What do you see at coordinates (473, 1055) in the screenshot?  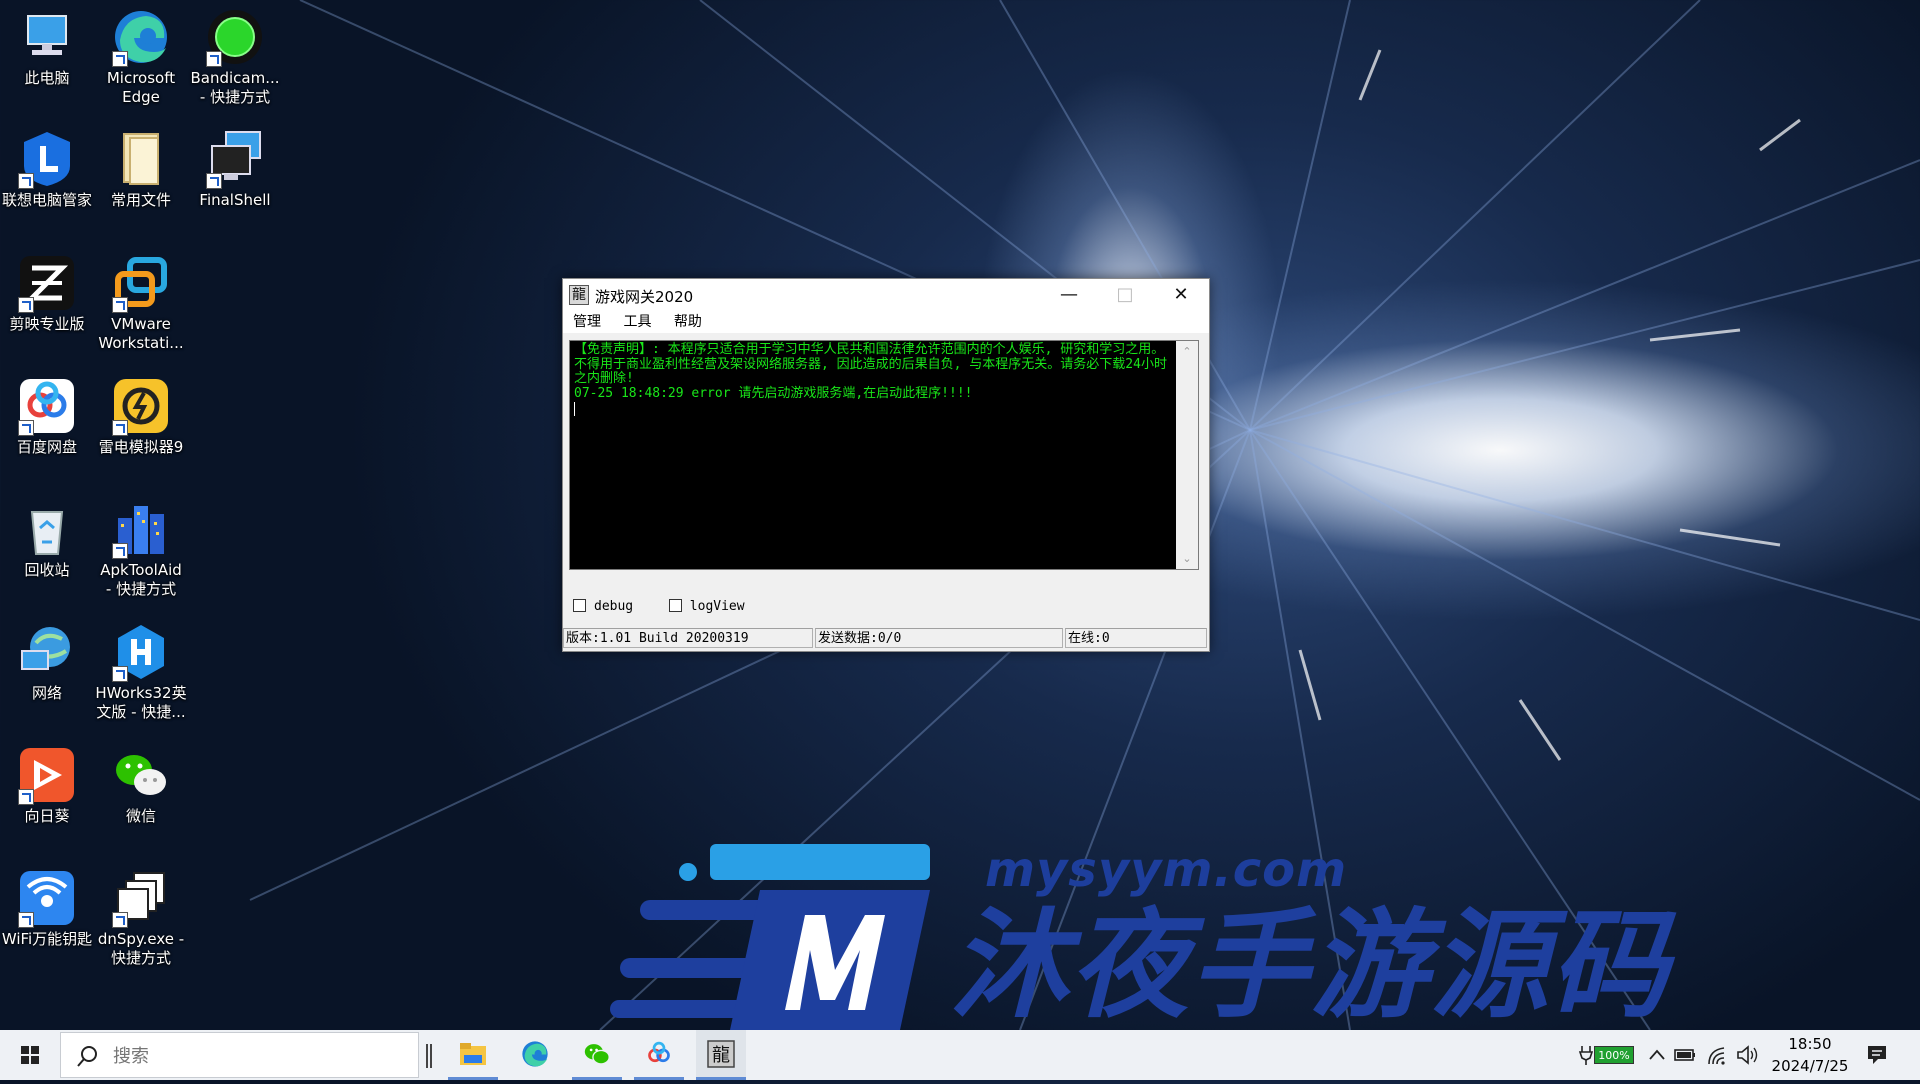 I see `taskbar-file-explorer` at bounding box center [473, 1055].